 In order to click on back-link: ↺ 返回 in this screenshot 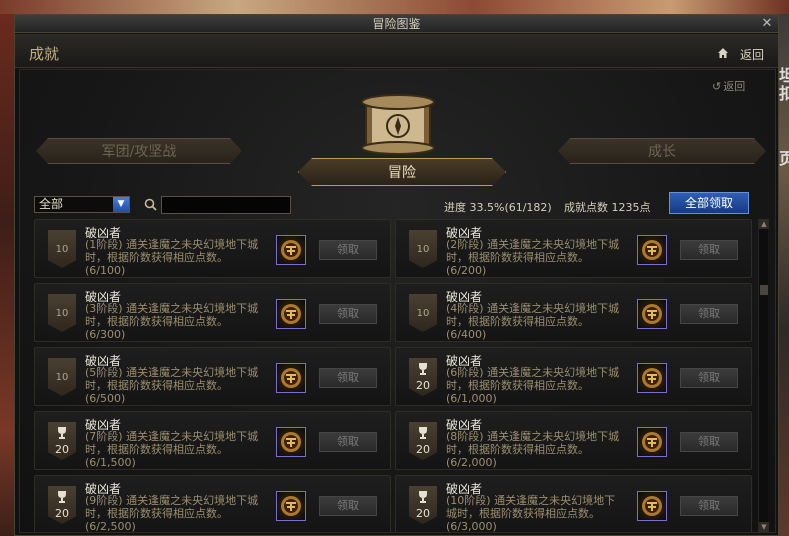, I will do `click(728, 86)`.